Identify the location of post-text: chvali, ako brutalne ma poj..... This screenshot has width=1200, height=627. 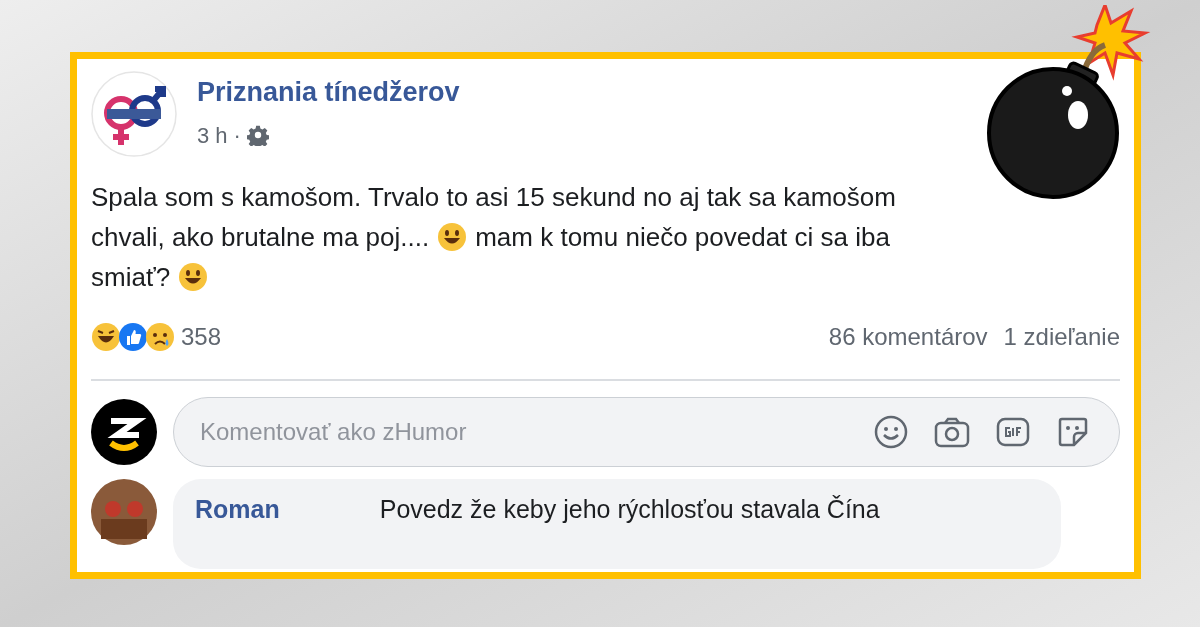
(260, 237).